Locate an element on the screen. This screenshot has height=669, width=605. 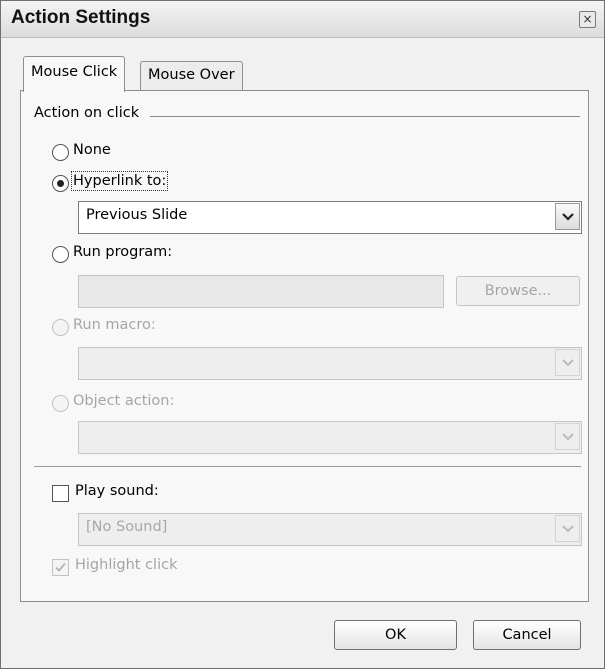
none-radio is located at coordinates (60, 152).